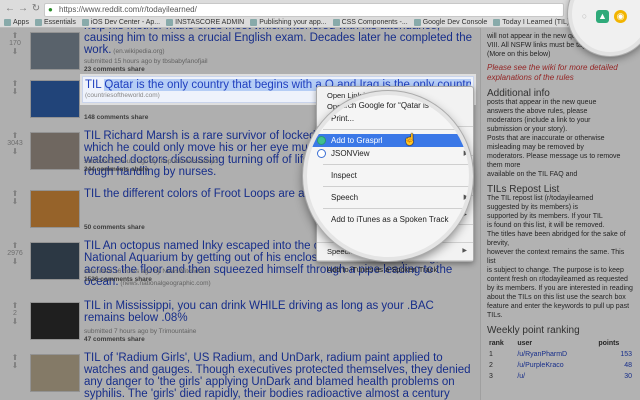 The height and width of the screenshot is (400, 640). I want to click on bookmark-item: INSTASCORE ADMIN, so click(205, 22).